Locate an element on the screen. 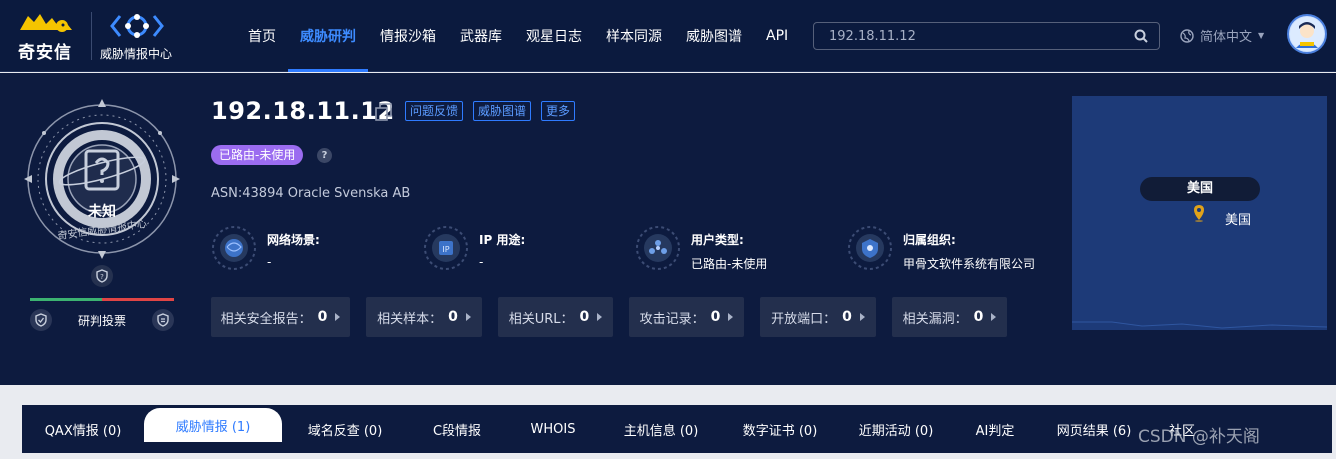 The image size is (1336, 459). asn-info: ASN:43894 Oracle Svenska AB is located at coordinates (311, 193).